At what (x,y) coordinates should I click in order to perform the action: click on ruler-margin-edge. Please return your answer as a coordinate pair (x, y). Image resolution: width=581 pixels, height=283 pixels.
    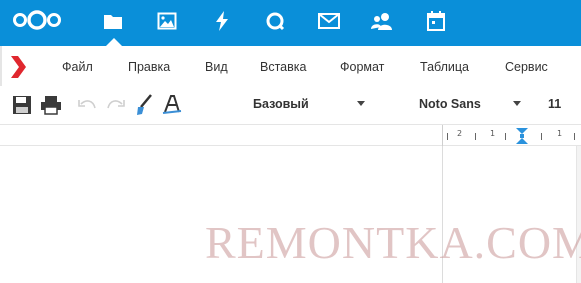
    Looking at the image, I should click on (442, 136).